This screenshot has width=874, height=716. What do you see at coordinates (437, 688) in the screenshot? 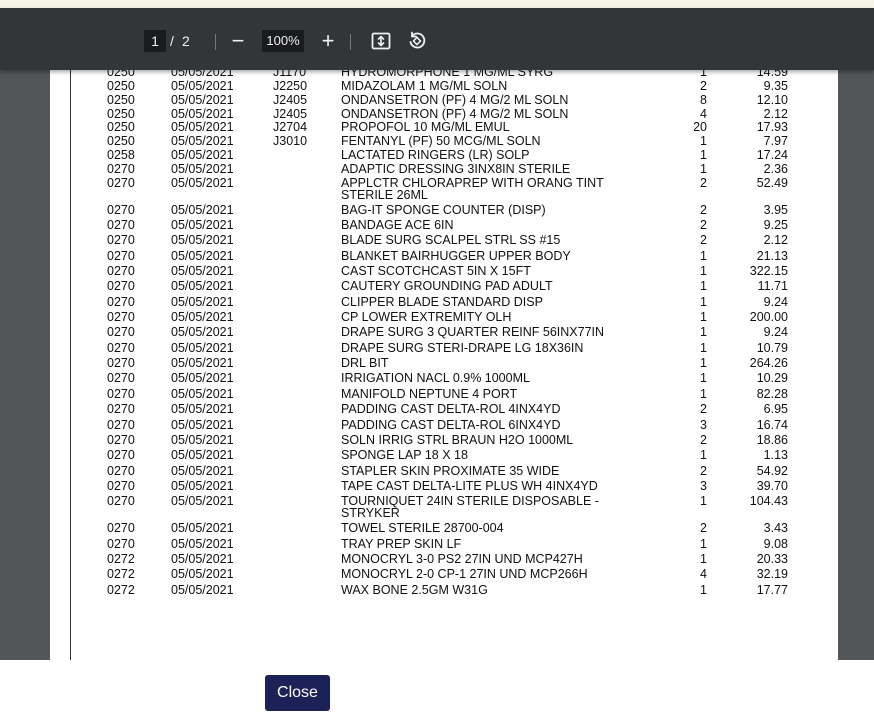
I see `dialog-footer: Close` at bounding box center [437, 688].